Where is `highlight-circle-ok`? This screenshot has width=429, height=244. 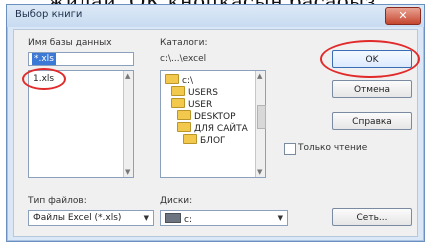 highlight-circle-ok is located at coordinates (370, 59).